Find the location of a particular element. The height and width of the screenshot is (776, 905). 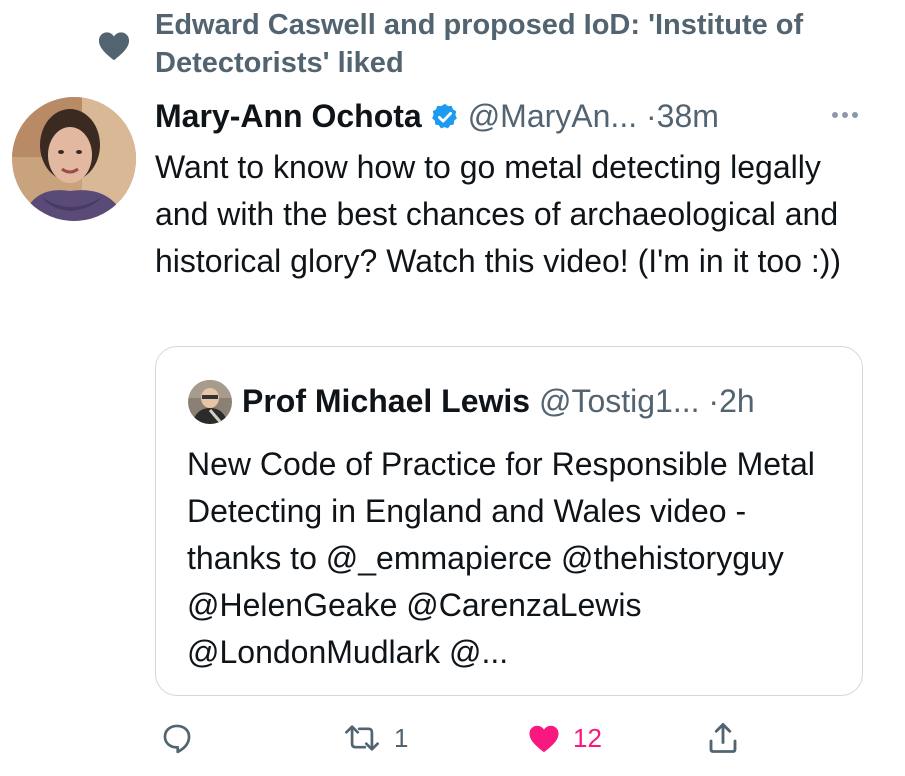

author-avatar-image is located at coordinates (74, 159).